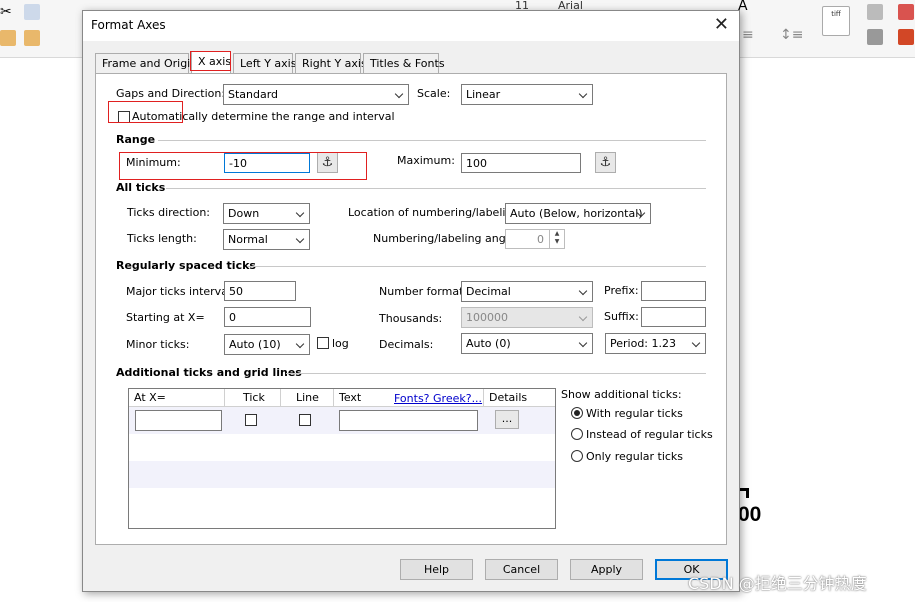 Image resolution: width=915 pixels, height=602 pixels. I want to click on location-value: Auto (Below, horizontal), so click(576, 213).